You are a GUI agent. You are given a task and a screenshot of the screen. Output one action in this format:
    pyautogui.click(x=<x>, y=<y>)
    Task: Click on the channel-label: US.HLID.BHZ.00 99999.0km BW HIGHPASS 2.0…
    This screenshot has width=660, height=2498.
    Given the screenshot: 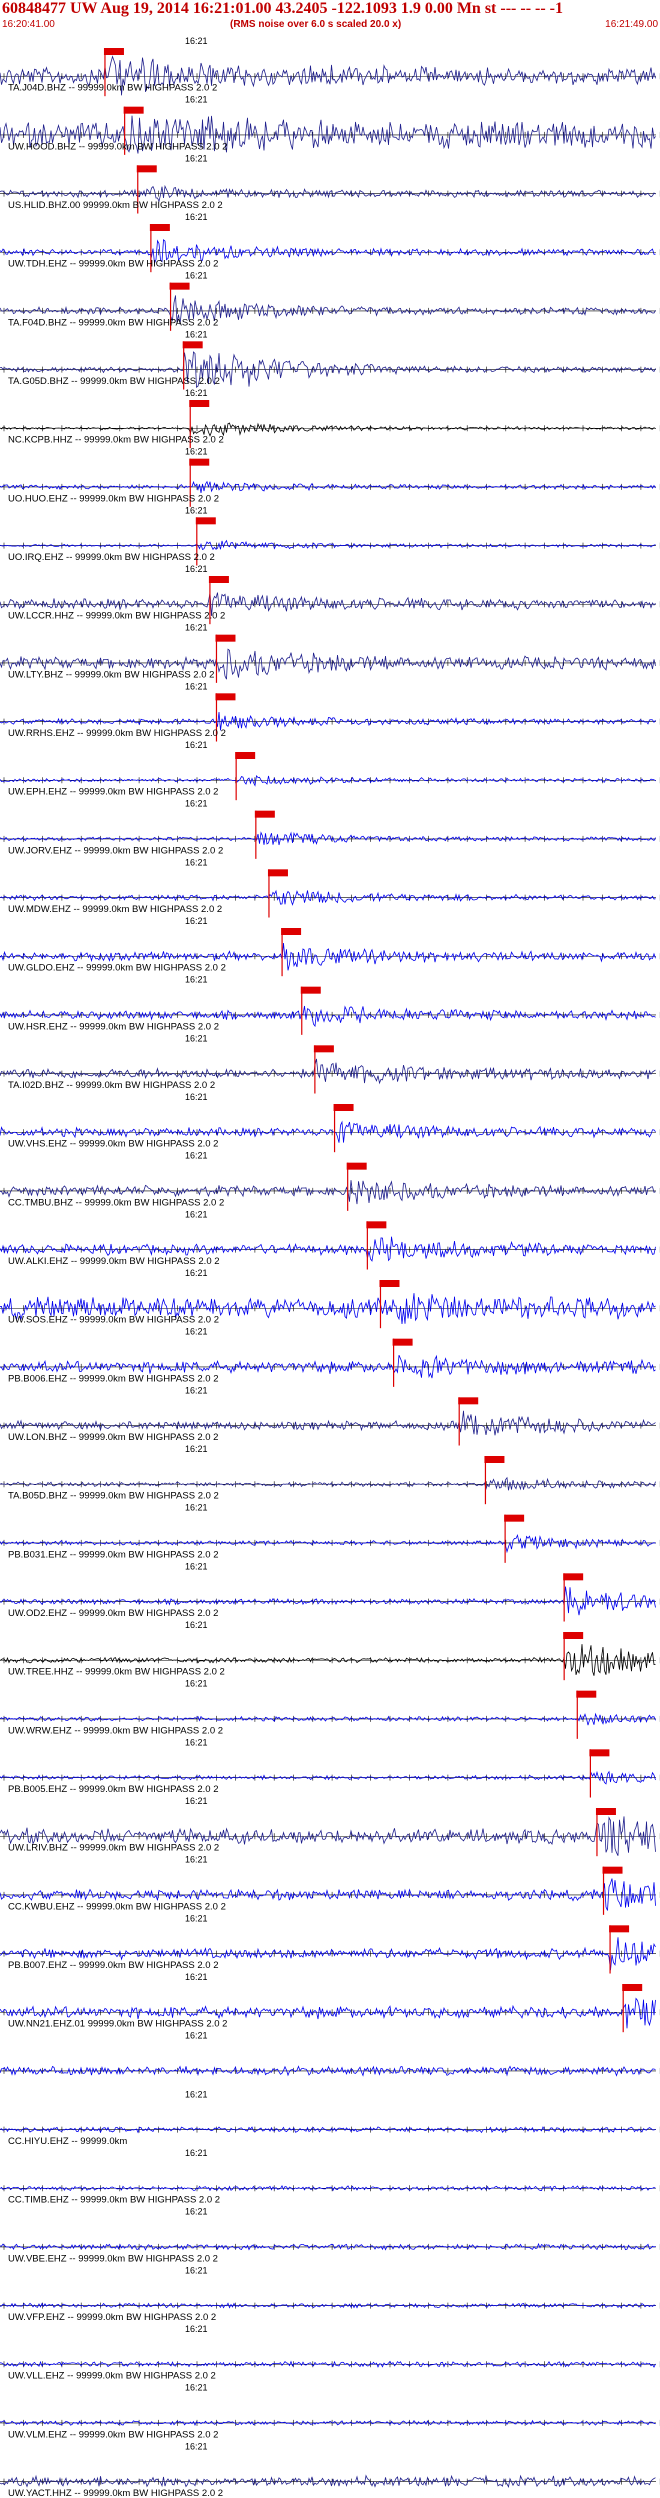 What is the action you would take?
    pyautogui.click(x=115, y=205)
    